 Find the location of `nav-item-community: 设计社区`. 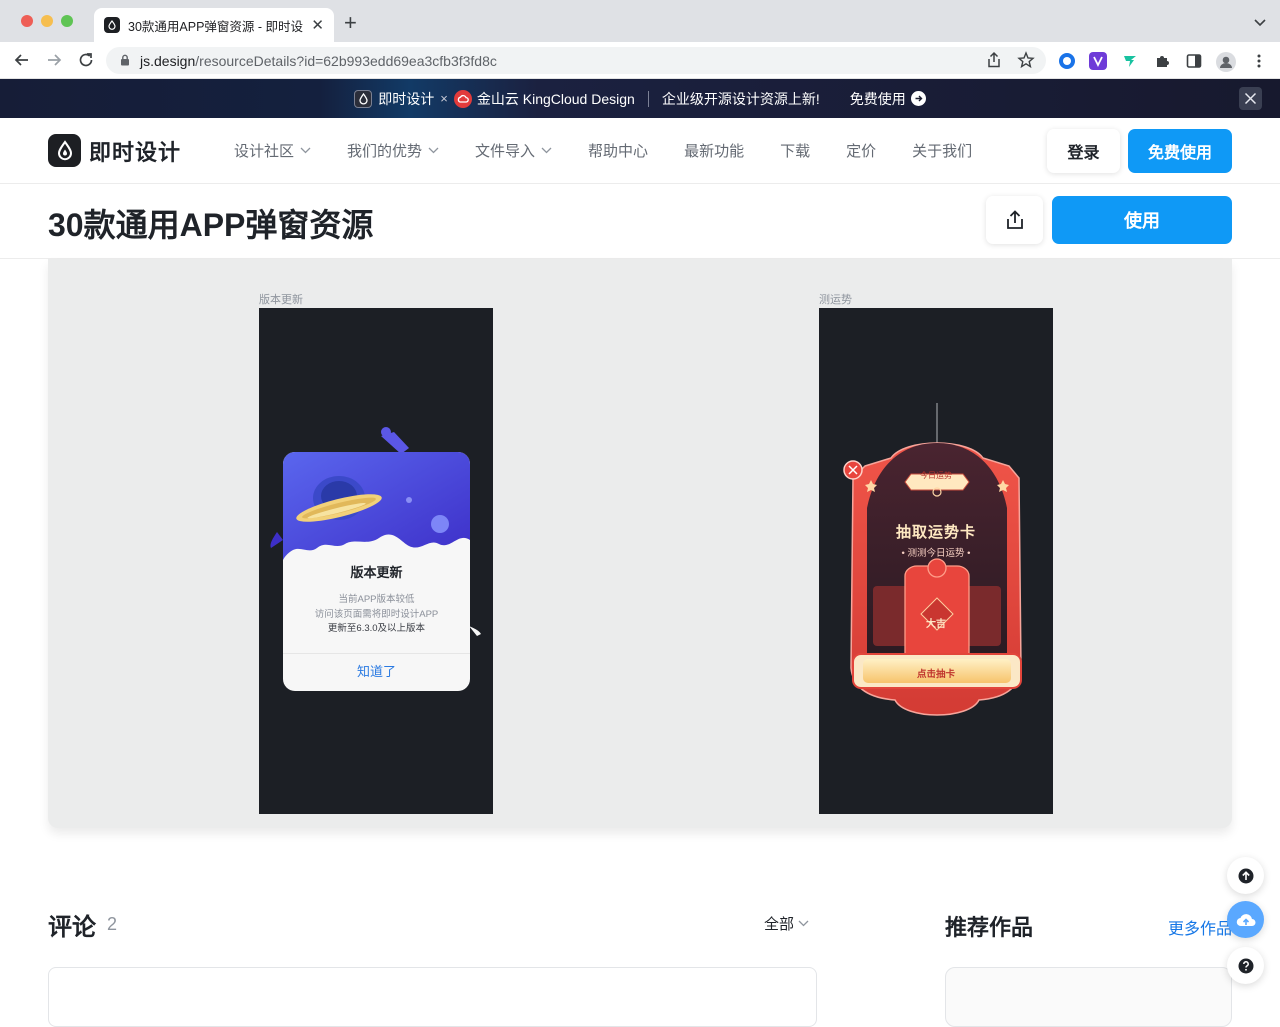

nav-item-community: 设计社区 is located at coordinates (272, 150).